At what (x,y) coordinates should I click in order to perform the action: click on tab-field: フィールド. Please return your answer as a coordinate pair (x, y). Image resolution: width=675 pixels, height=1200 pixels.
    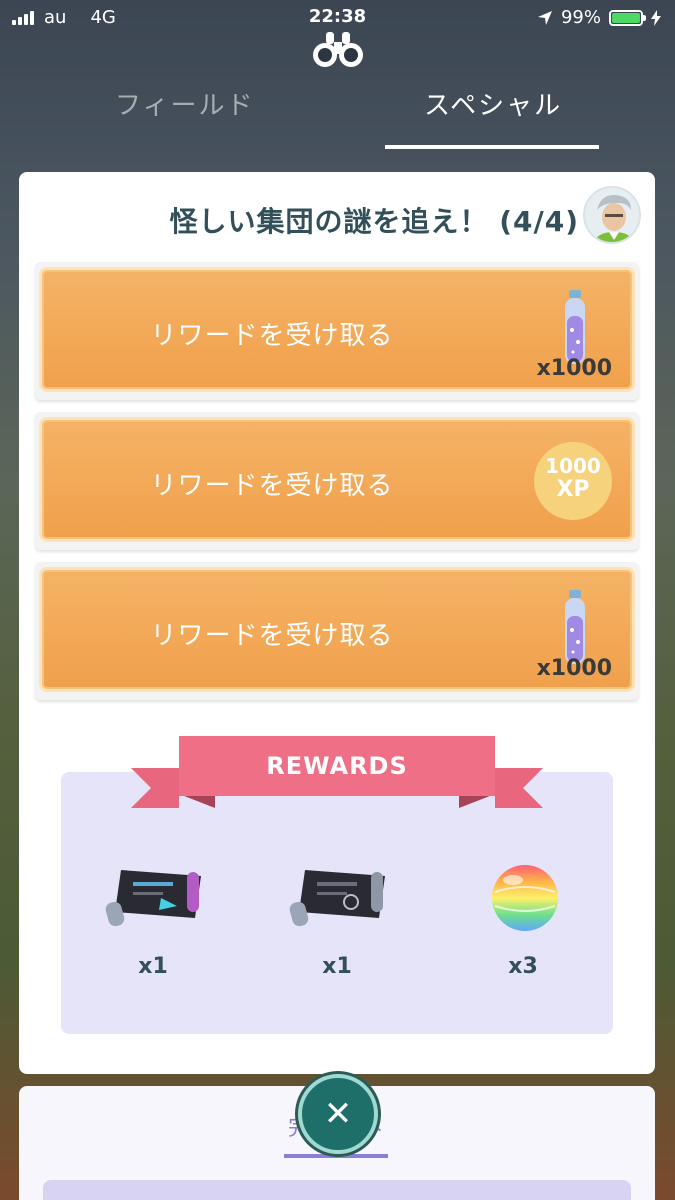
    Looking at the image, I should click on (184, 103).